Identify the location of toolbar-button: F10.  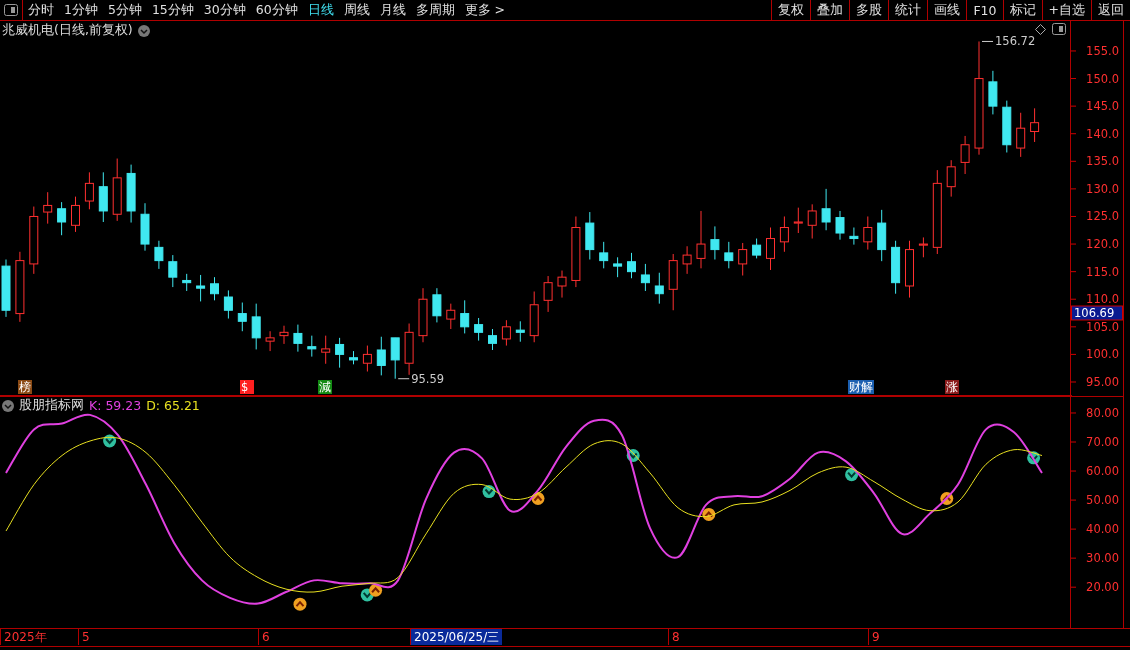
(984, 10).